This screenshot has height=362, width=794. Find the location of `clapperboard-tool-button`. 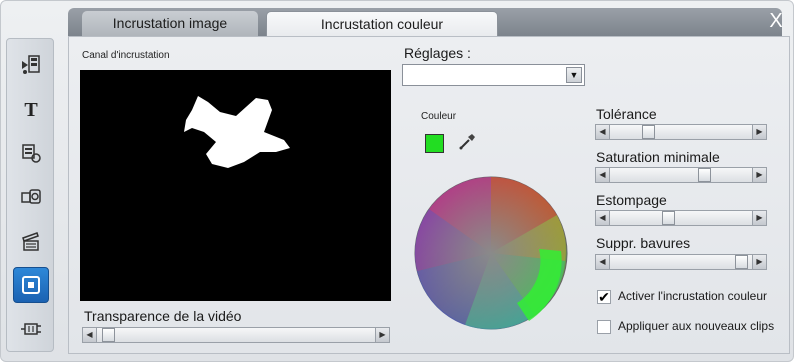

clapperboard-tool-button is located at coordinates (31, 241).